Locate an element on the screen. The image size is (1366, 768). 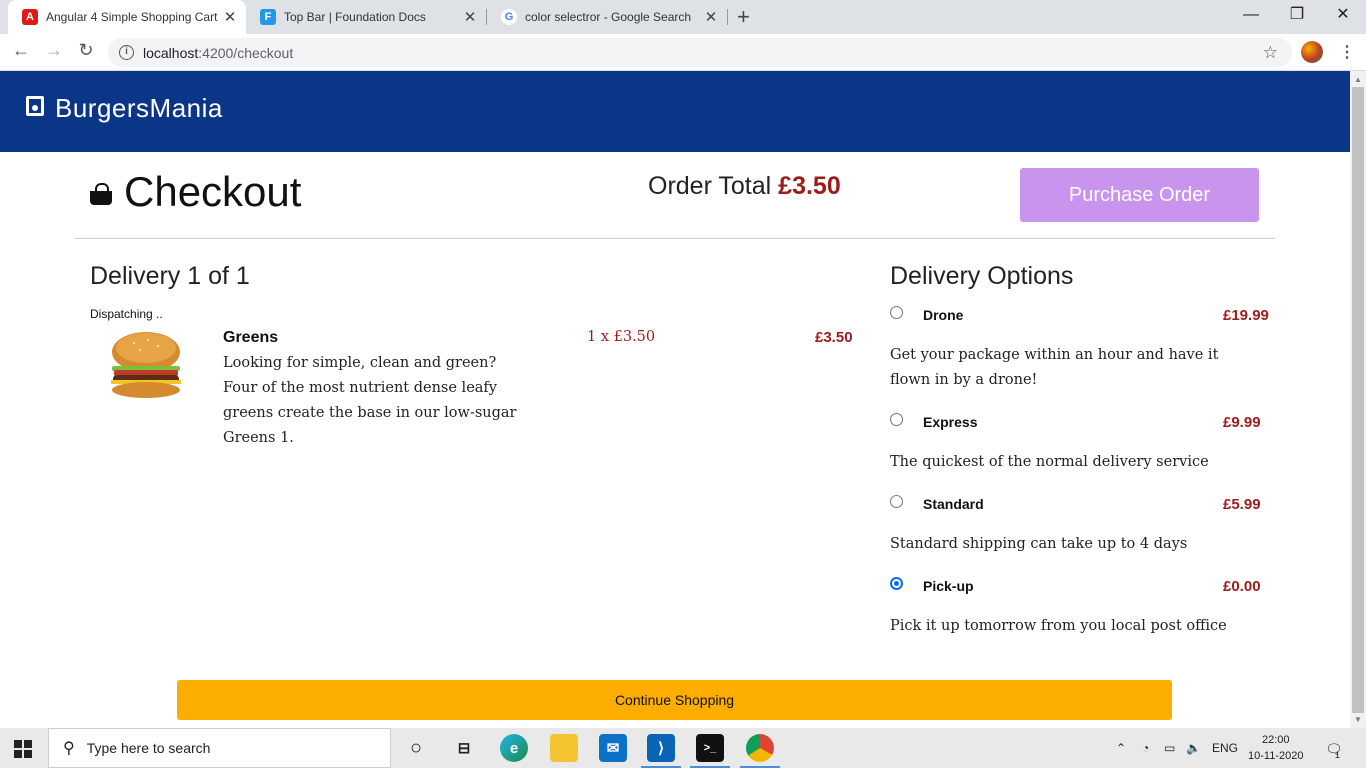
browser-tab-angular-cart: A Angular 4 Simple Shopping Cart ✕ is located at coordinates (127, 17).